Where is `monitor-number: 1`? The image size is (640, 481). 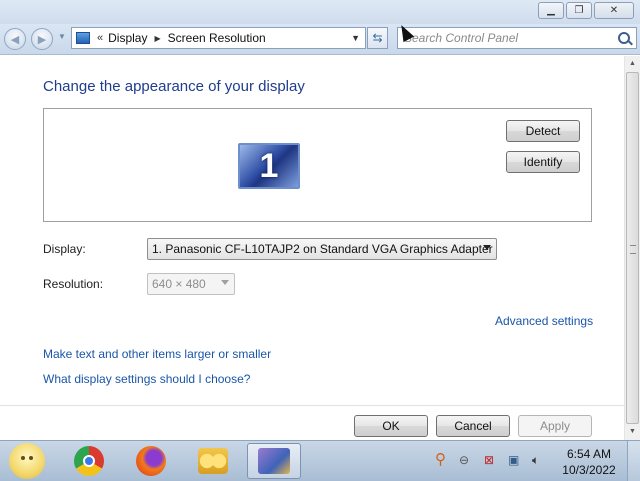
monitor-number: 1 is located at coordinates (269, 165).